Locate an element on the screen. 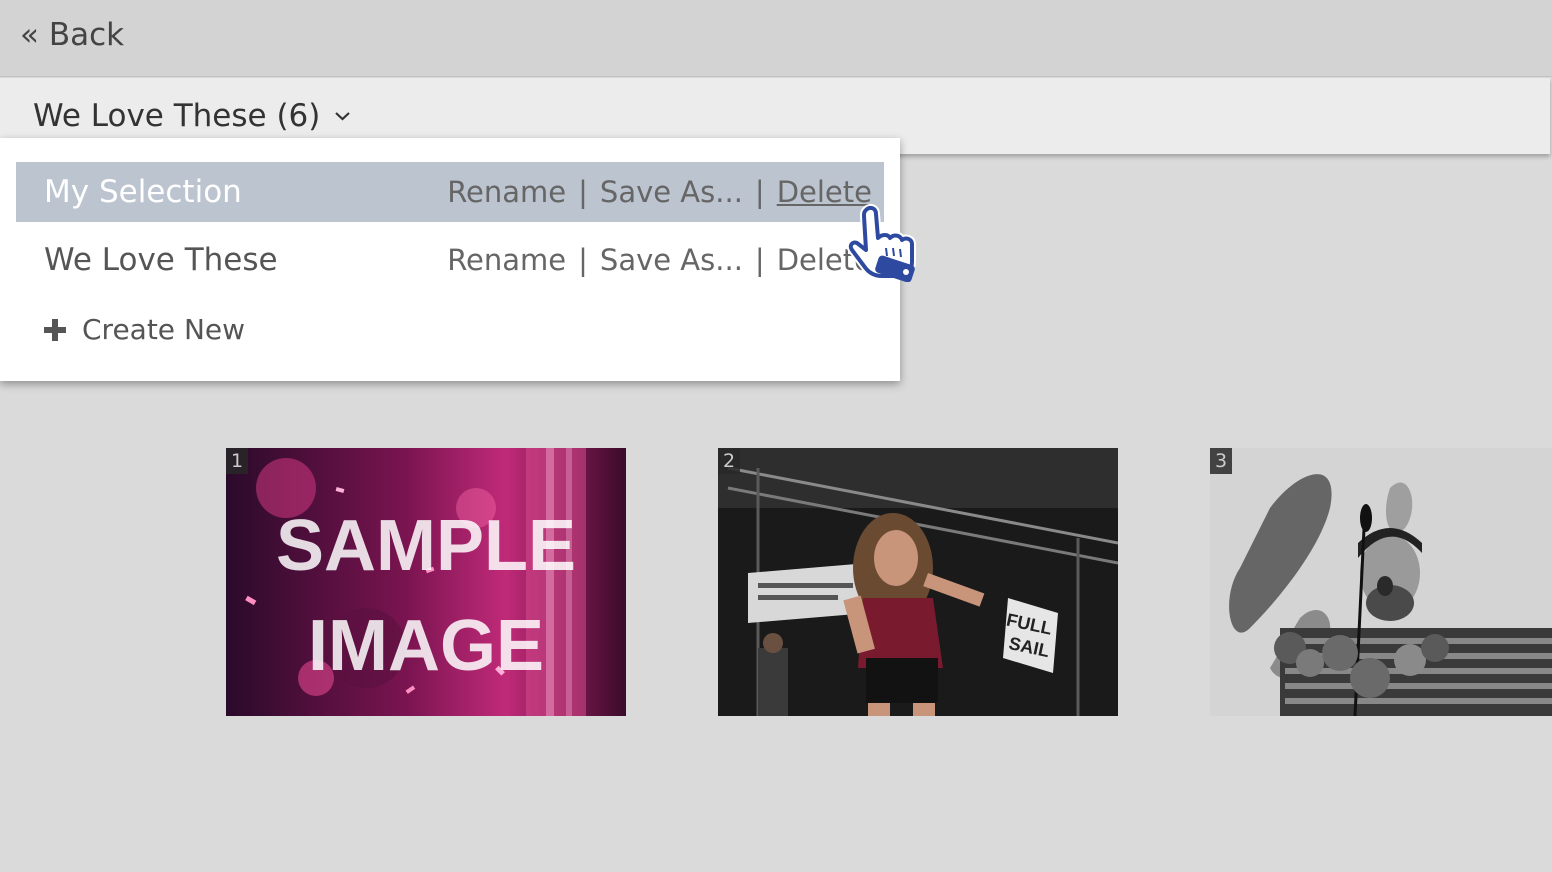 This screenshot has width=1552, height=872. selection-dropdown-toggle: We Love These (6) is located at coordinates (192, 116).